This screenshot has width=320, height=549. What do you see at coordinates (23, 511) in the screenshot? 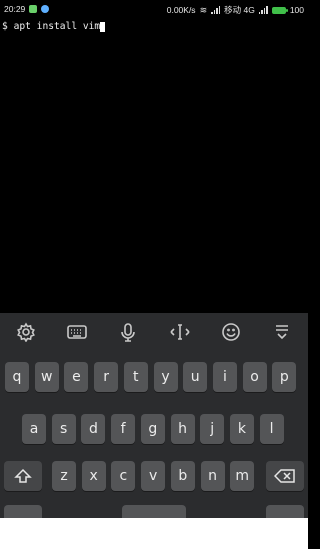
I see `key-partial` at bounding box center [23, 511].